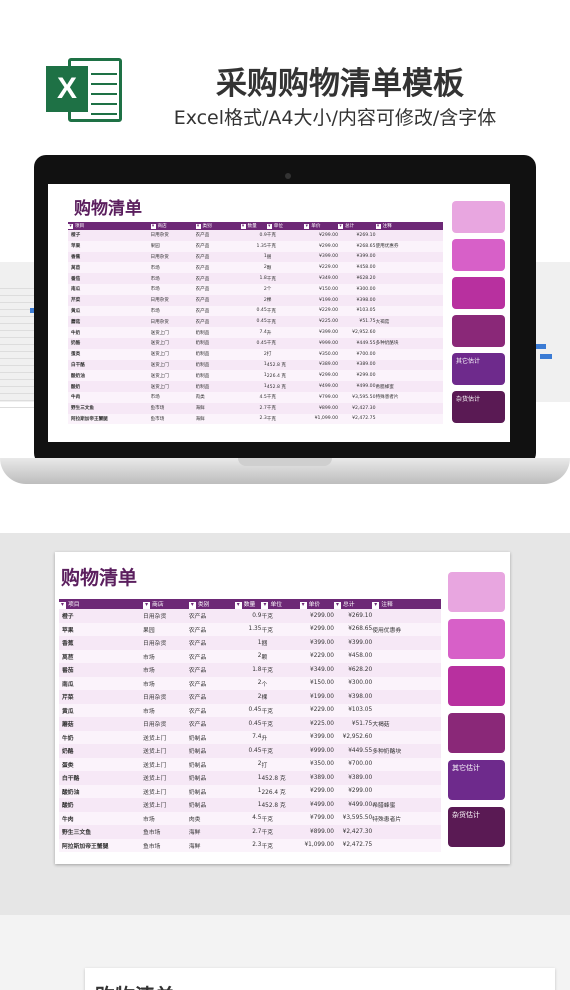  What do you see at coordinates (101, 697) in the screenshot?
I see `cell-item: 芹菜` at bounding box center [101, 697].